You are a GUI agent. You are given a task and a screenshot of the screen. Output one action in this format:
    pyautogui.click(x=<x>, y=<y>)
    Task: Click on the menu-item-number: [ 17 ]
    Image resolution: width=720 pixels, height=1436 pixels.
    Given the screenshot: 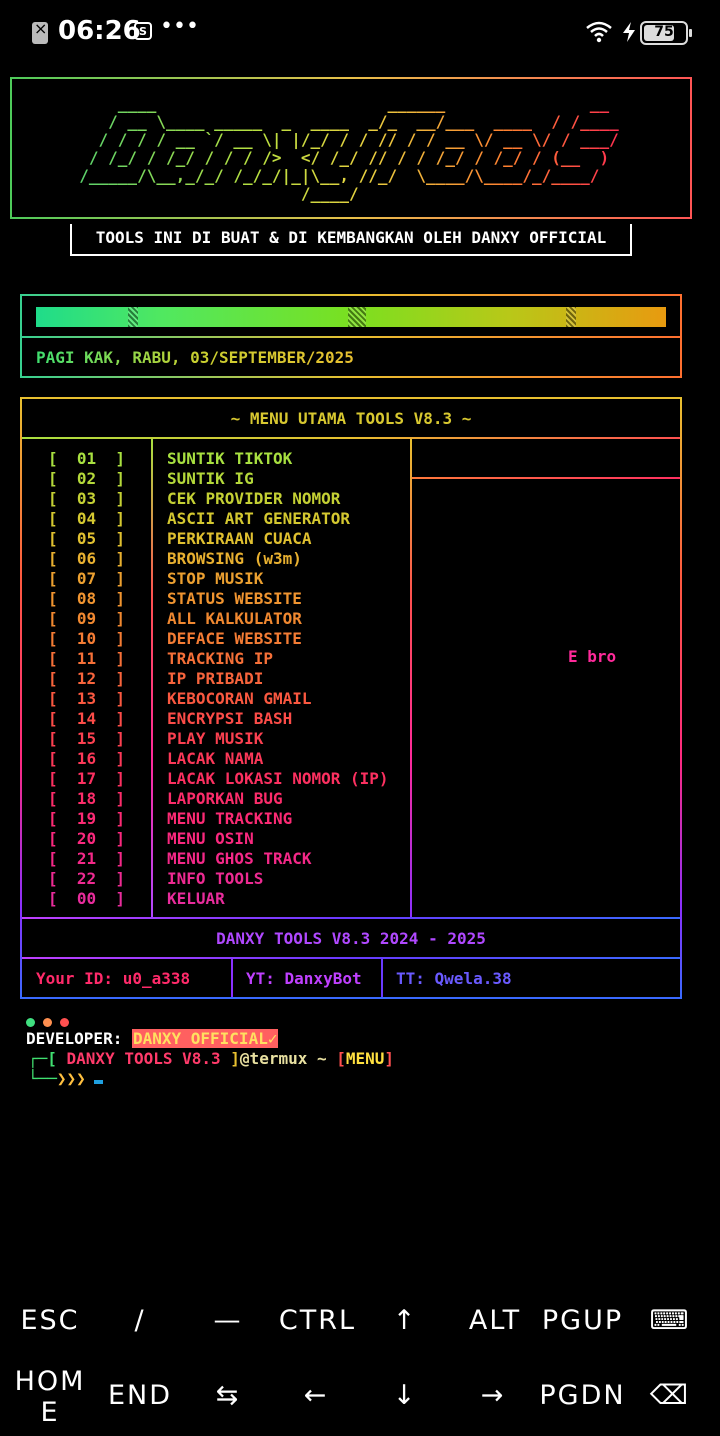 What is the action you would take?
    pyautogui.click(x=87, y=778)
    